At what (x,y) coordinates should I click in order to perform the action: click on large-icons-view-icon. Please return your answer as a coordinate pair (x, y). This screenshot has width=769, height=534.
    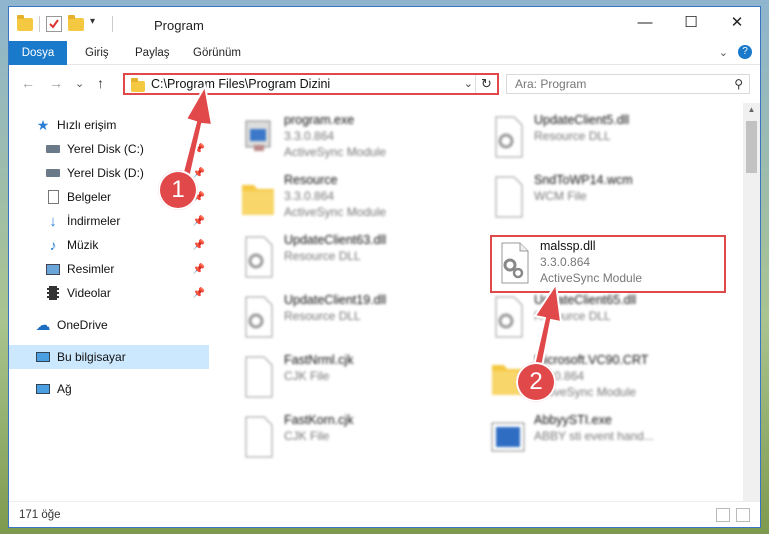
    Looking at the image, I should click on (743, 515).